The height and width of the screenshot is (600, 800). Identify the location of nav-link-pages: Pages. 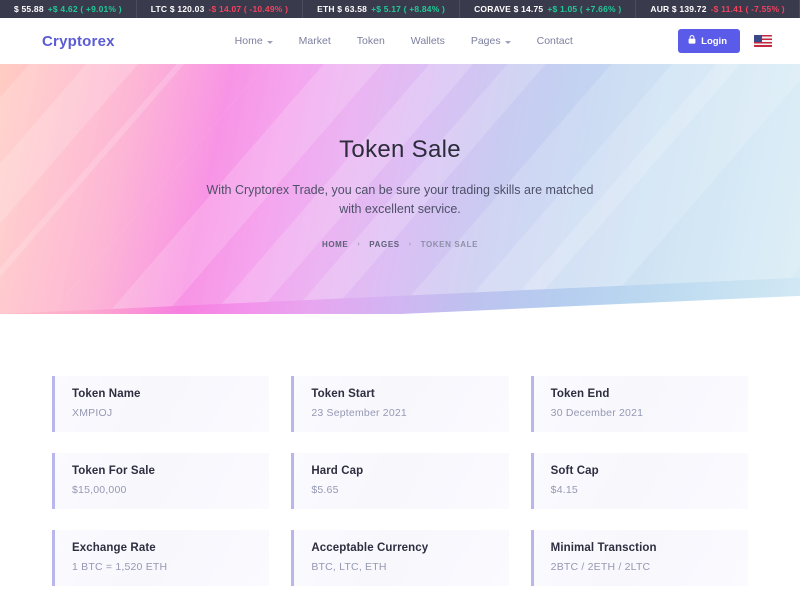
(491, 41).